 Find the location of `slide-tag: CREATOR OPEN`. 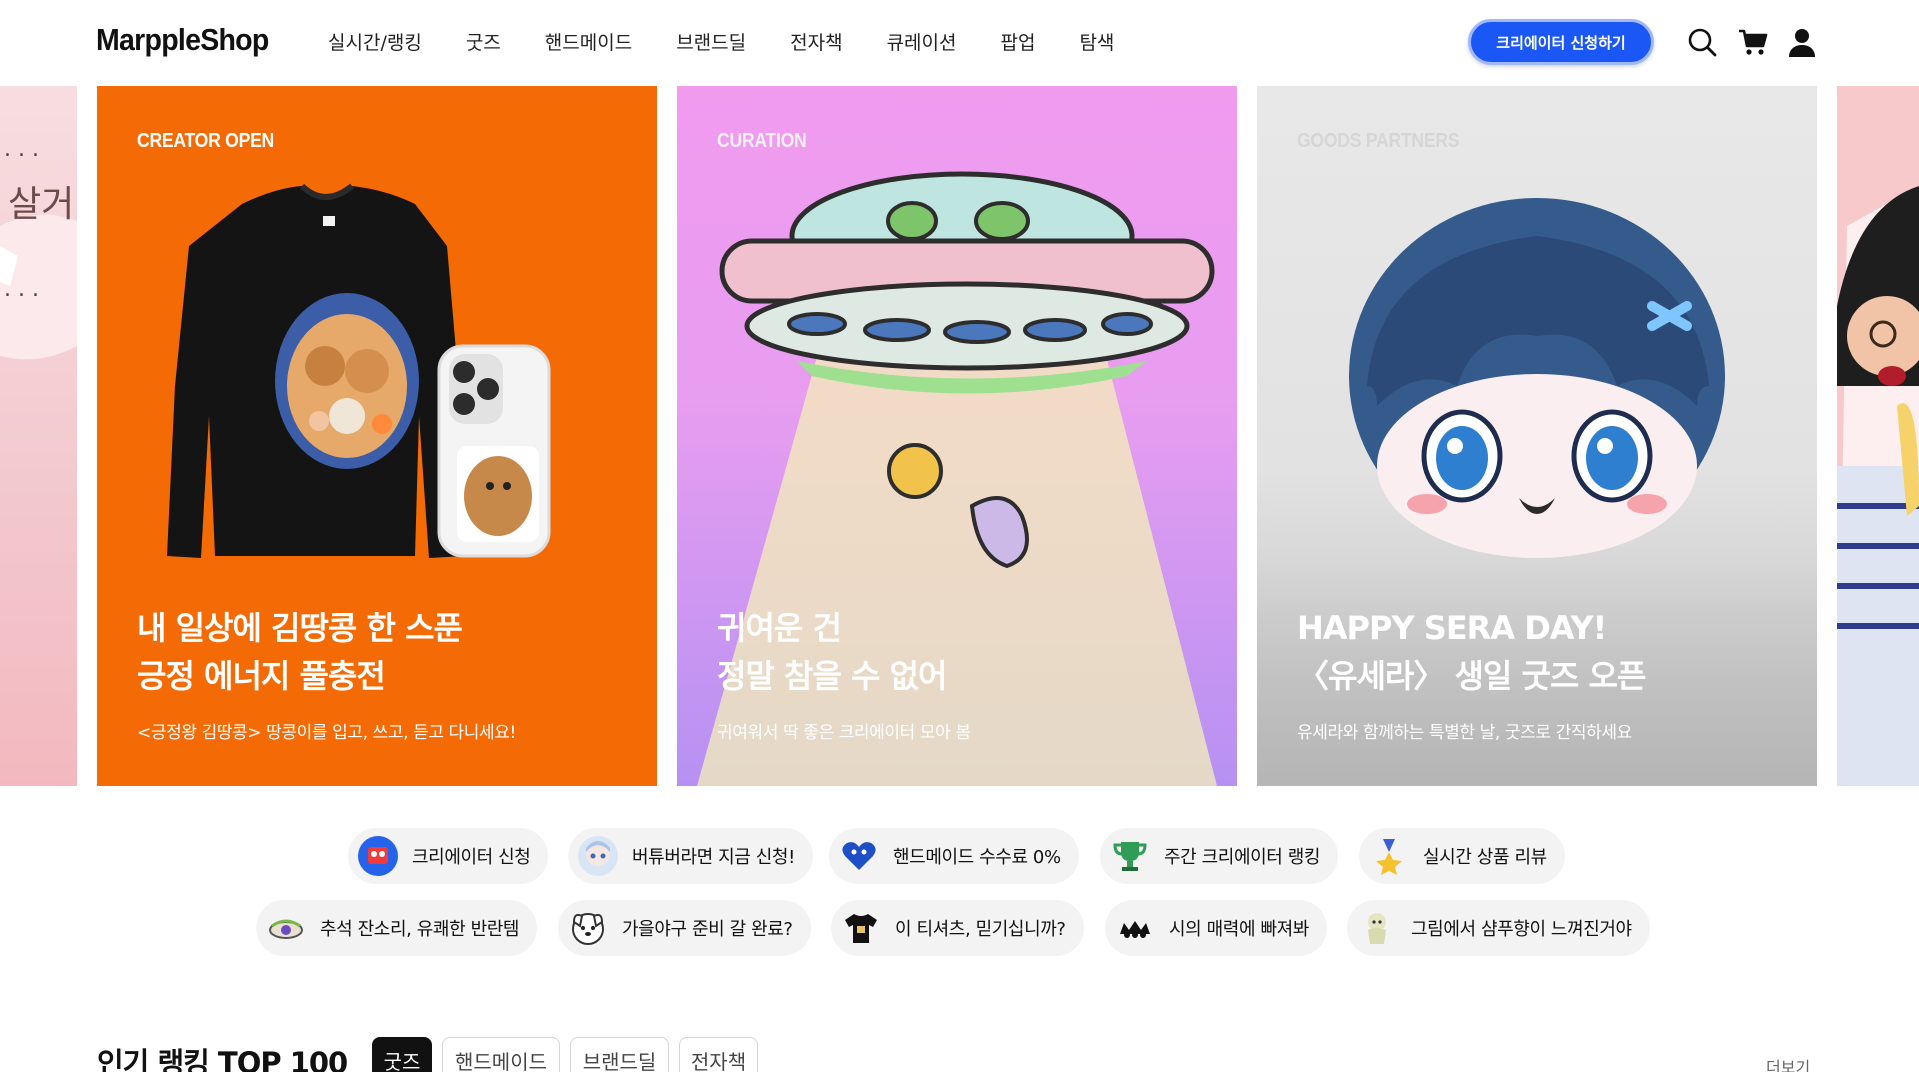

slide-tag: CREATOR OPEN is located at coordinates (206, 141).